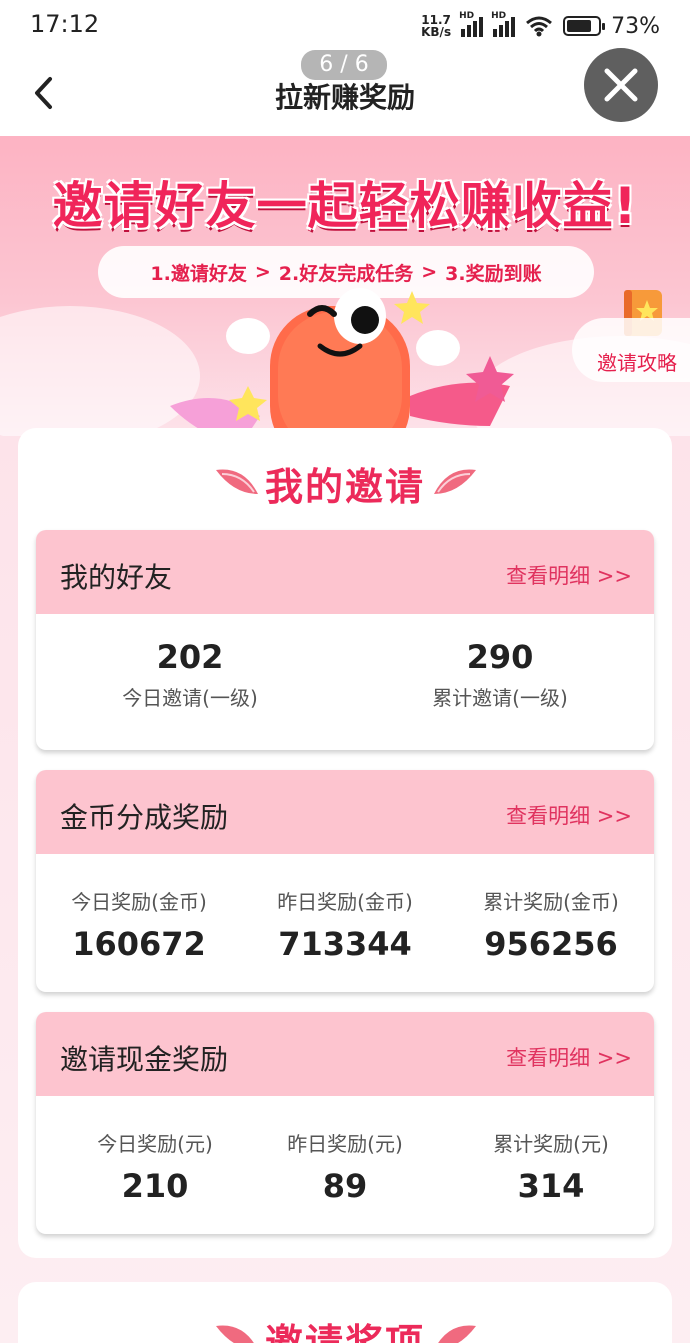 This screenshot has height=1343, width=690. What do you see at coordinates (345, 640) in the screenshot?
I see `my-friends-card: 我的好友 查看明细 >> 202 今日邀请(一级) 290 累计邀请(一级)` at bounding box center [345, 640].